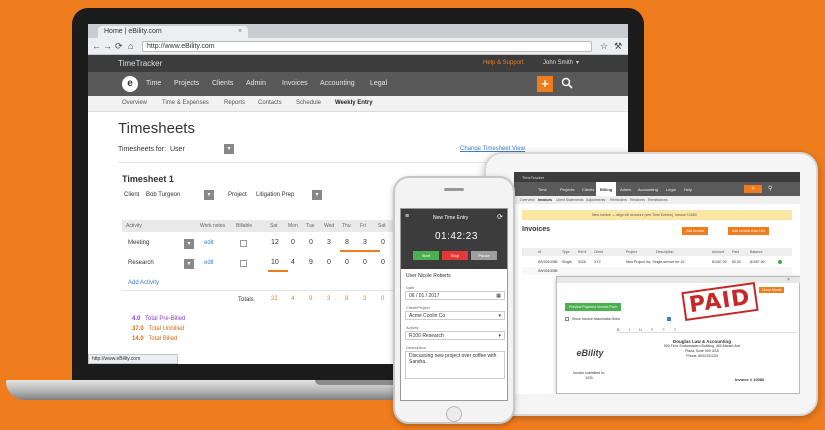 The height and width of the screenshot is (430, 825). Describe the element at coordinates (275, 262) in the screenshot. I see `hours-cell: 10` at that location.